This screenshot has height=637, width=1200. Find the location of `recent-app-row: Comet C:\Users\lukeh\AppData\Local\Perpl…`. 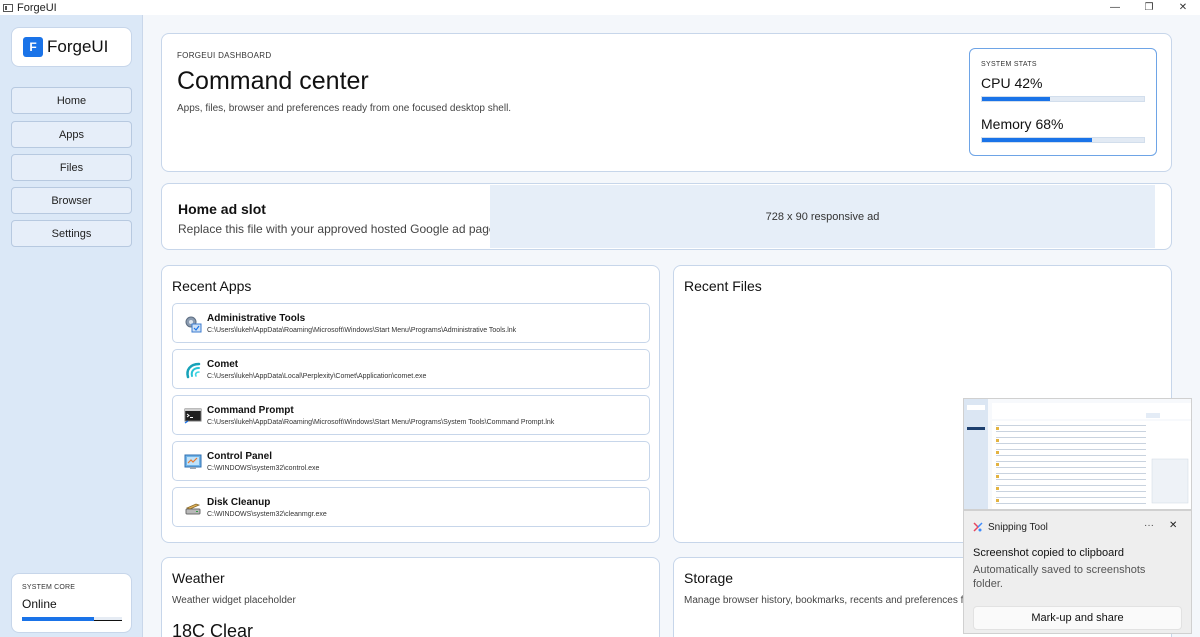

recent-app-row: Comet C:\Users\lukeh\AppData\Local\Perpl… is located at coordinates (411, 369).